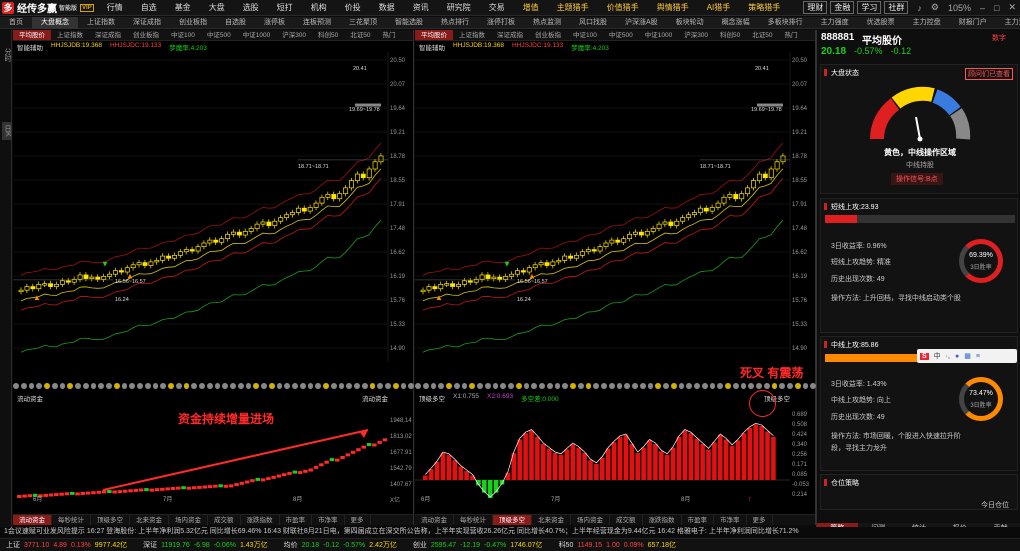 This screenshot has height=551, width=1020. I want to click on tab-19: 优选股票, so click(881, 23).